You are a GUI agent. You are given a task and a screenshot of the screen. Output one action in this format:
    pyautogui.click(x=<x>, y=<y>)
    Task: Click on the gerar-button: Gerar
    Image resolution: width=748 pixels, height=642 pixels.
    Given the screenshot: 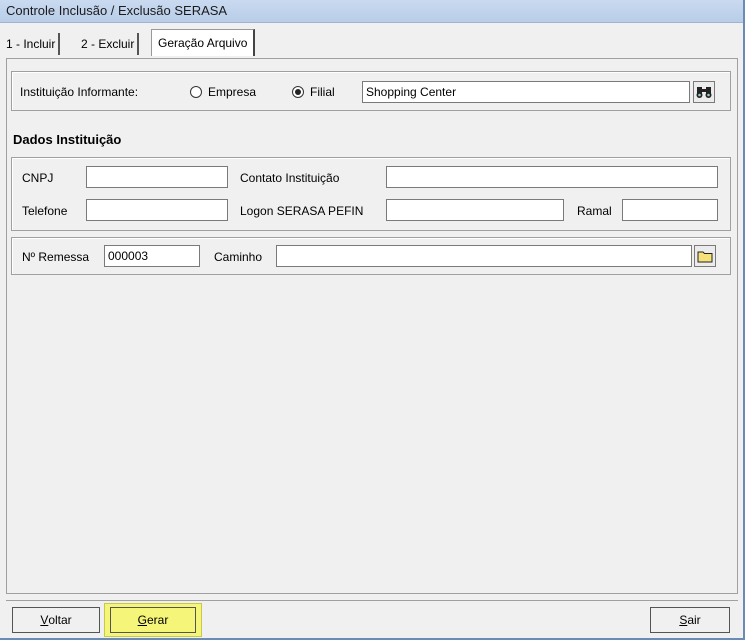 What is the action you would take?
    pyautogui.click(x=153, y=620)
    